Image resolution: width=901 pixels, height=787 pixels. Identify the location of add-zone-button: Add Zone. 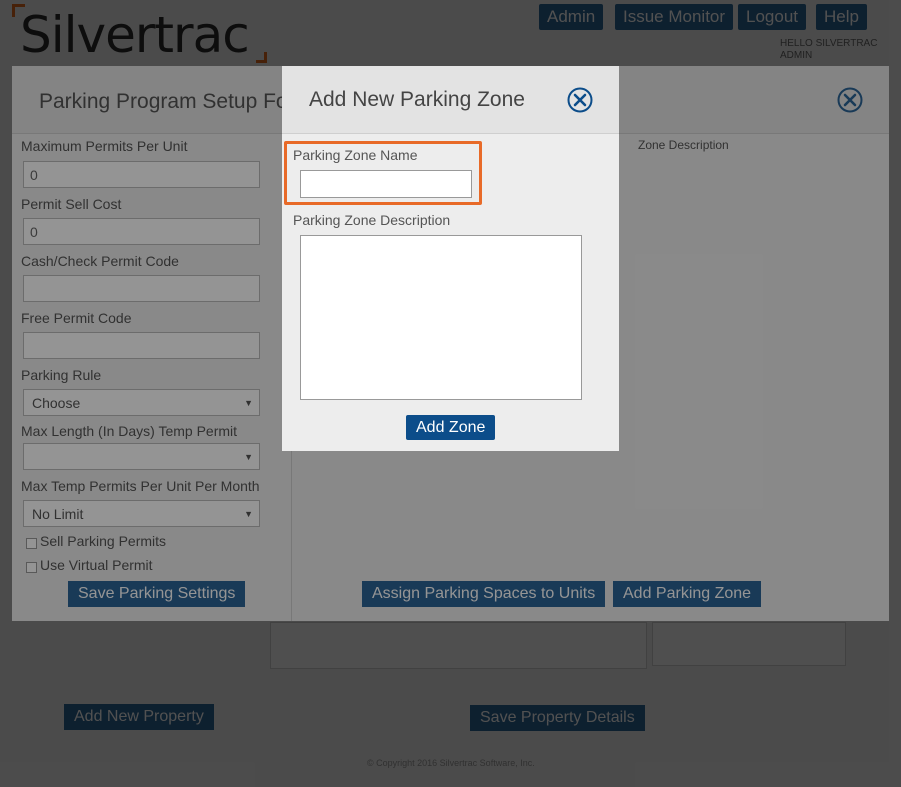
(451, 427).